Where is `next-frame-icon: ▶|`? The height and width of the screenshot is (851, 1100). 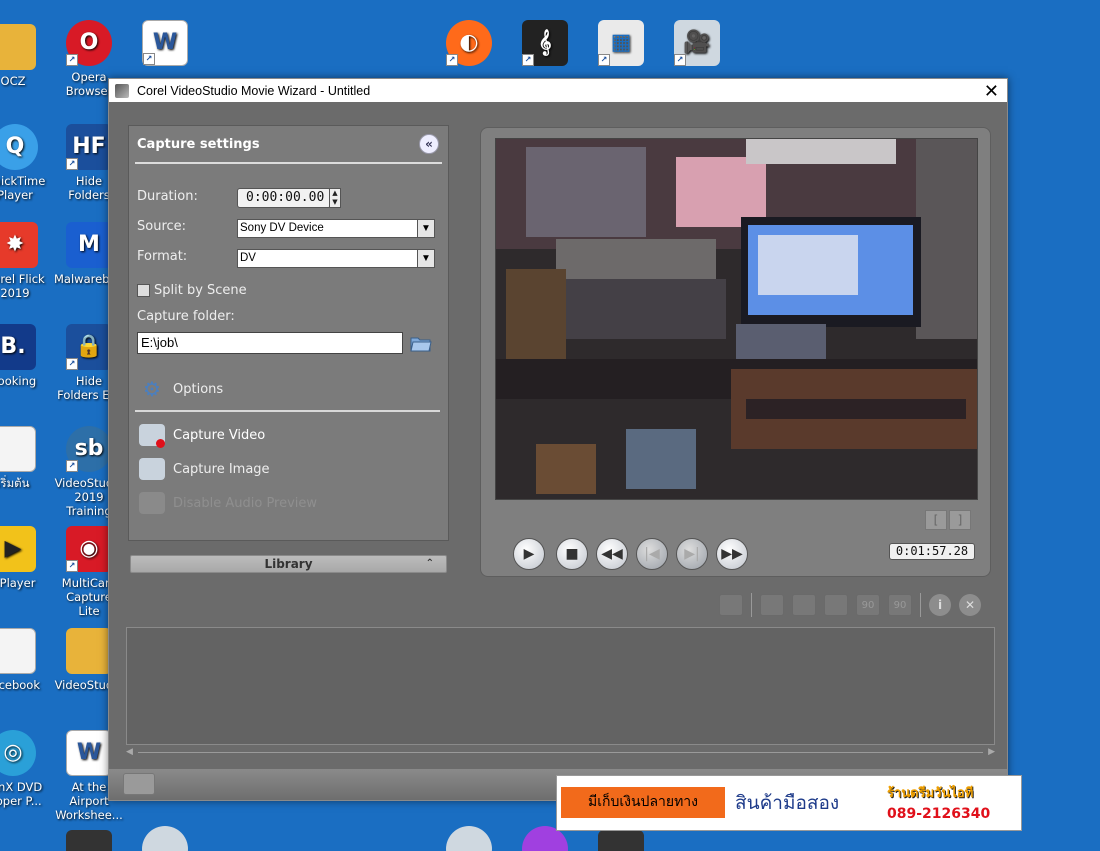
next-frame-icon: ▶| is located at coordinates (692, 554).